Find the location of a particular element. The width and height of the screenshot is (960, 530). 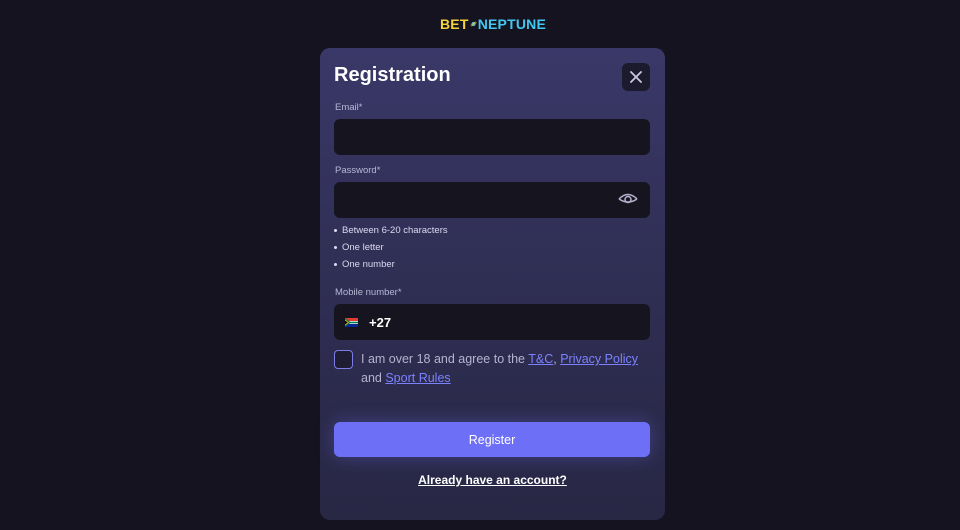

password-field is located at coordinates (492, 200).